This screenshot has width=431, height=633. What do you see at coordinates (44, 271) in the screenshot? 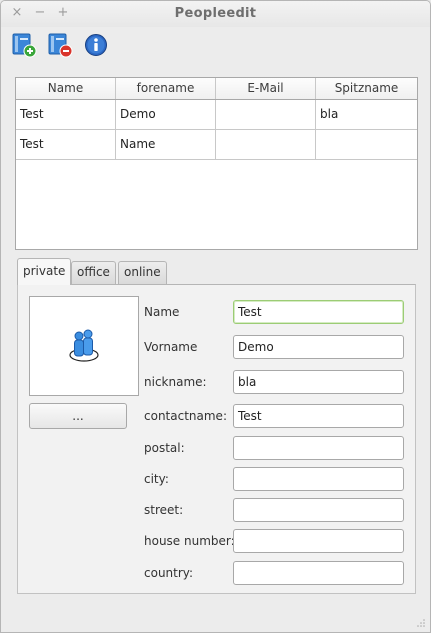
I see `tab-private: private` at bounding box center [44, 271].